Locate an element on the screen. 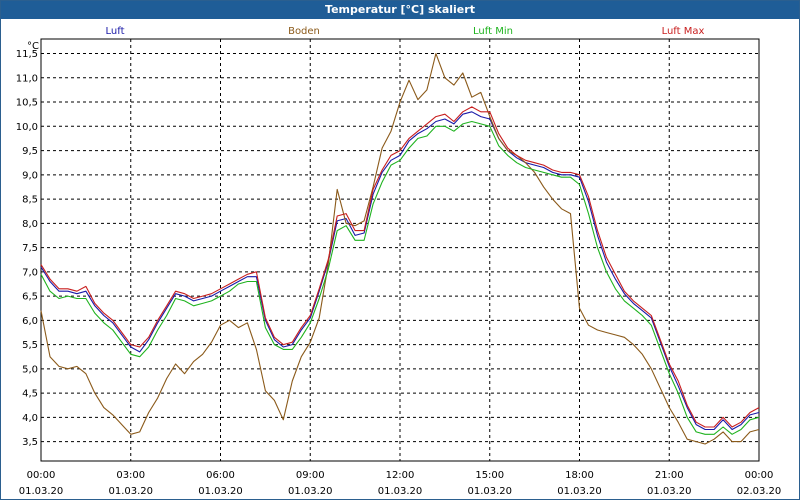 The width and height of the screenshot is (800, 500). y-tick-label: 9,5 is located at coordinates (30, 151).